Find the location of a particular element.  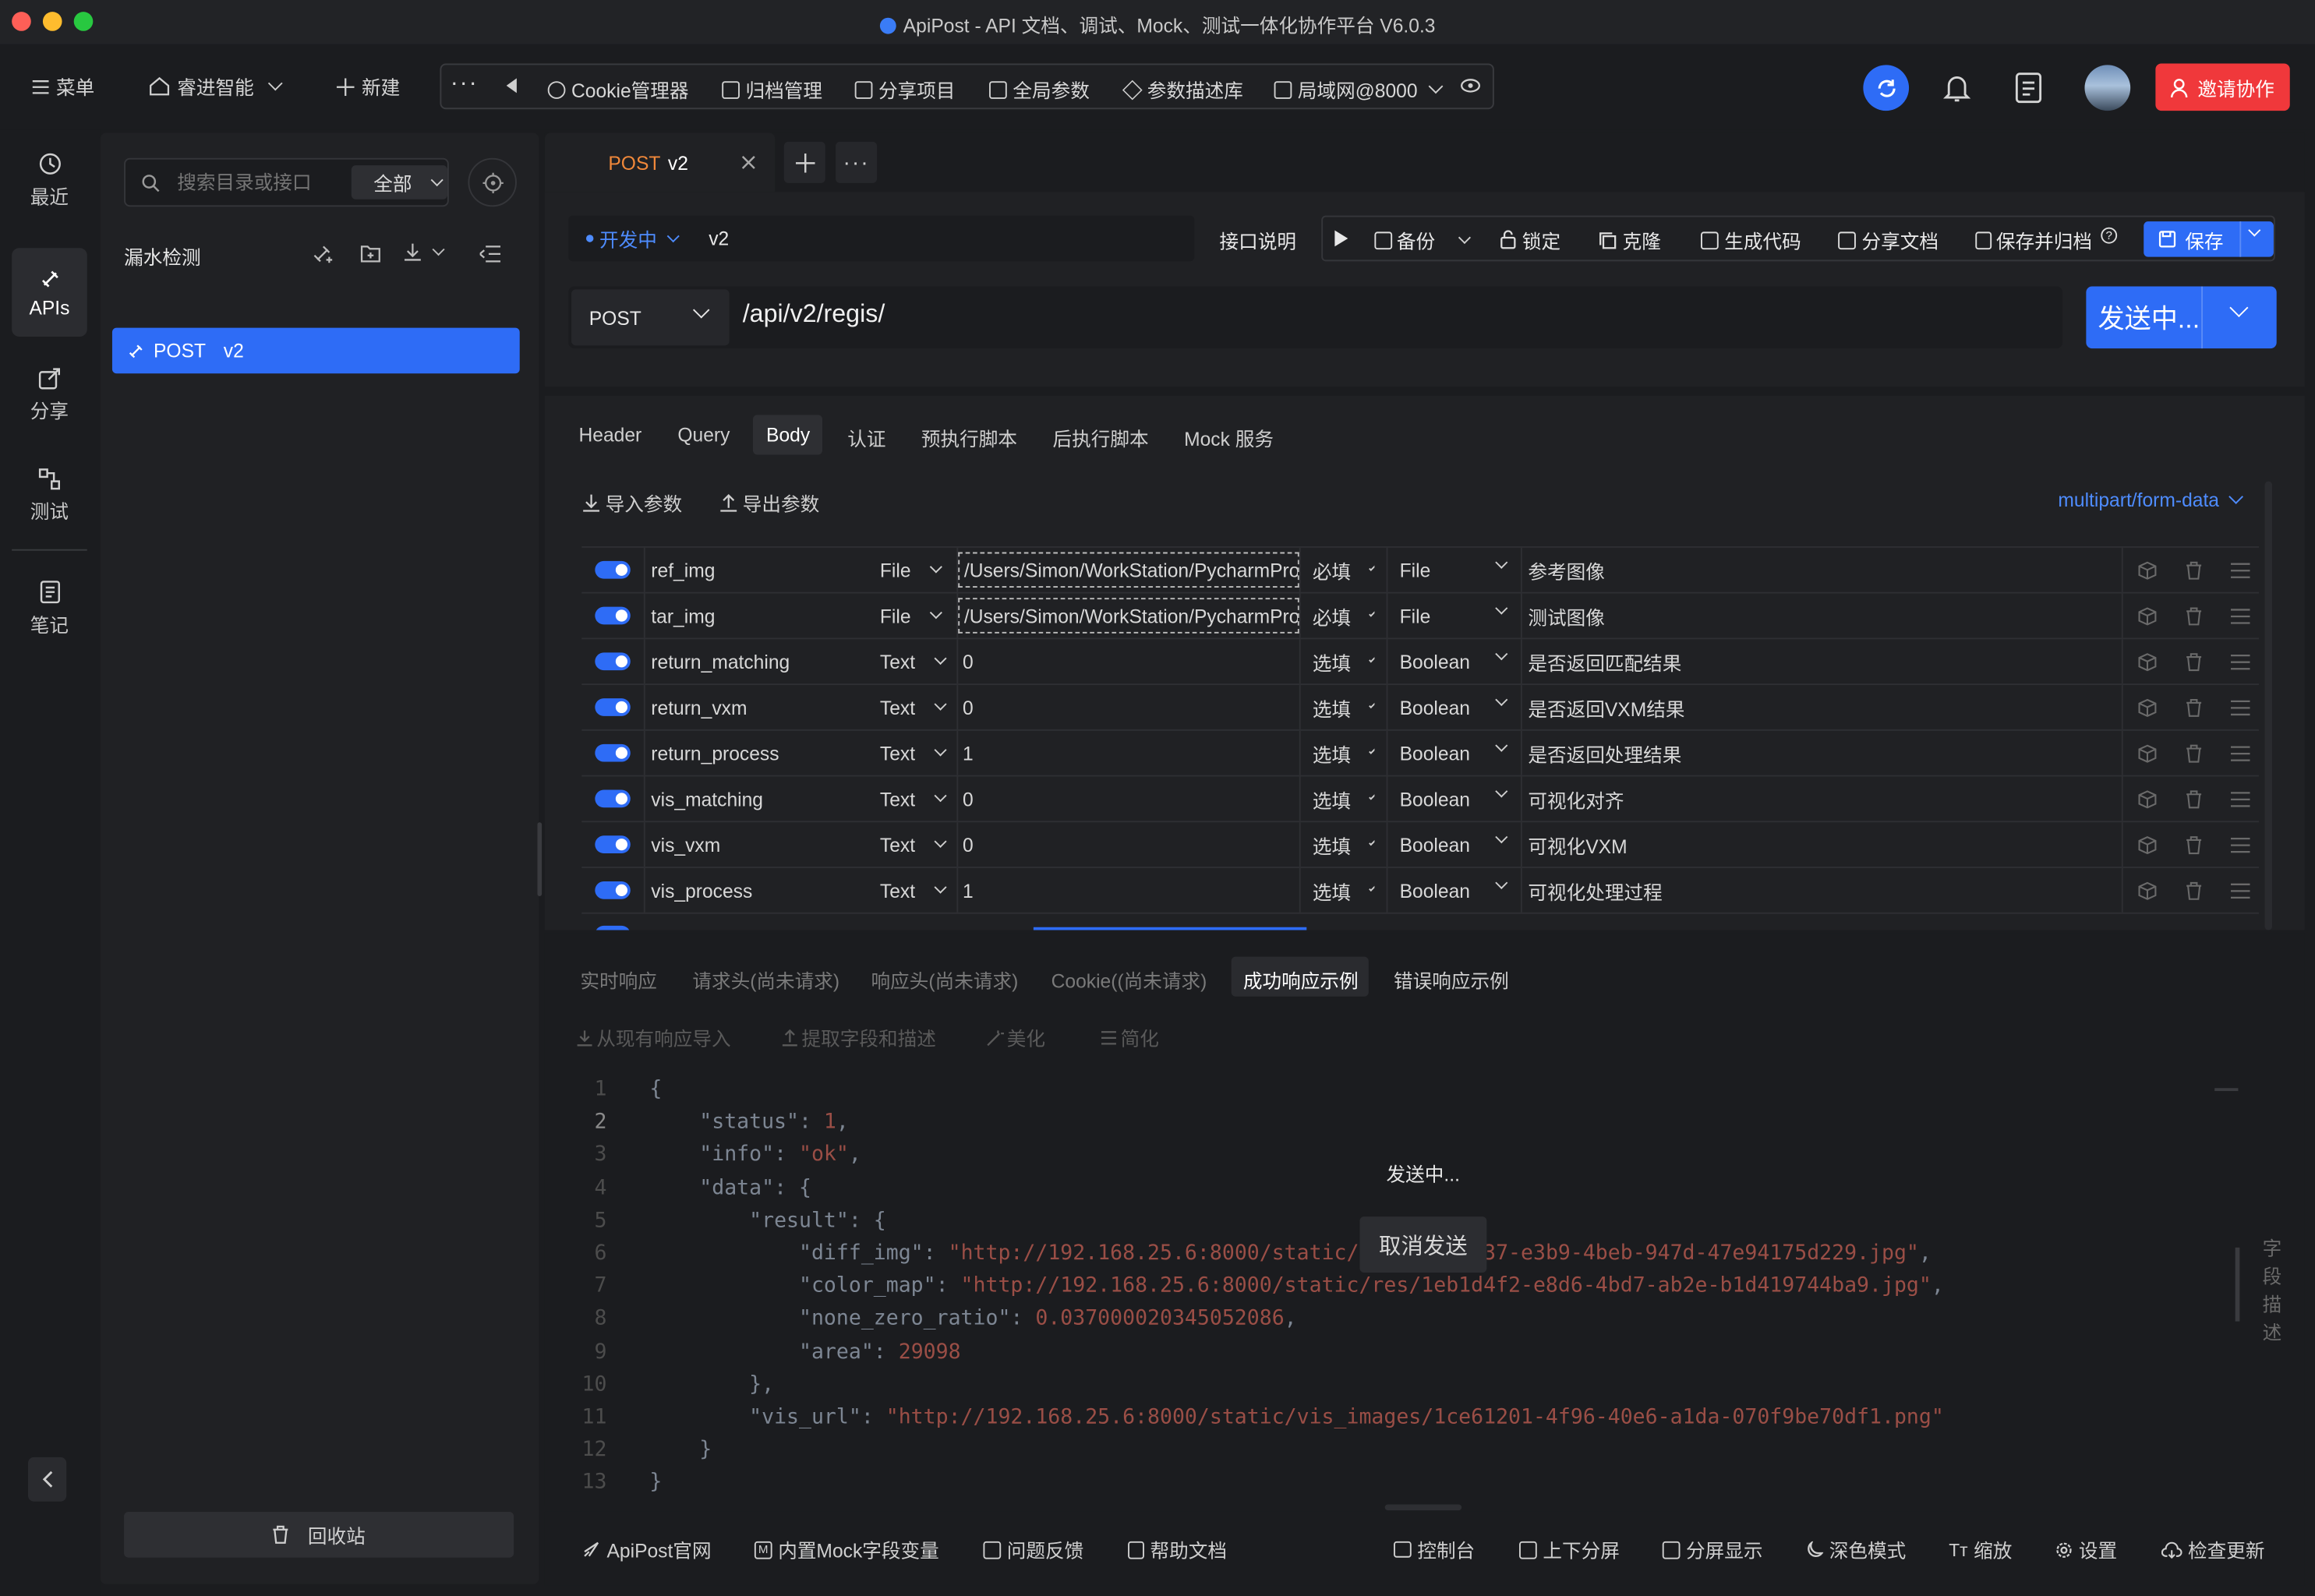

save-archive-button: 保存并归档? is located at coordinates (2046, 240).